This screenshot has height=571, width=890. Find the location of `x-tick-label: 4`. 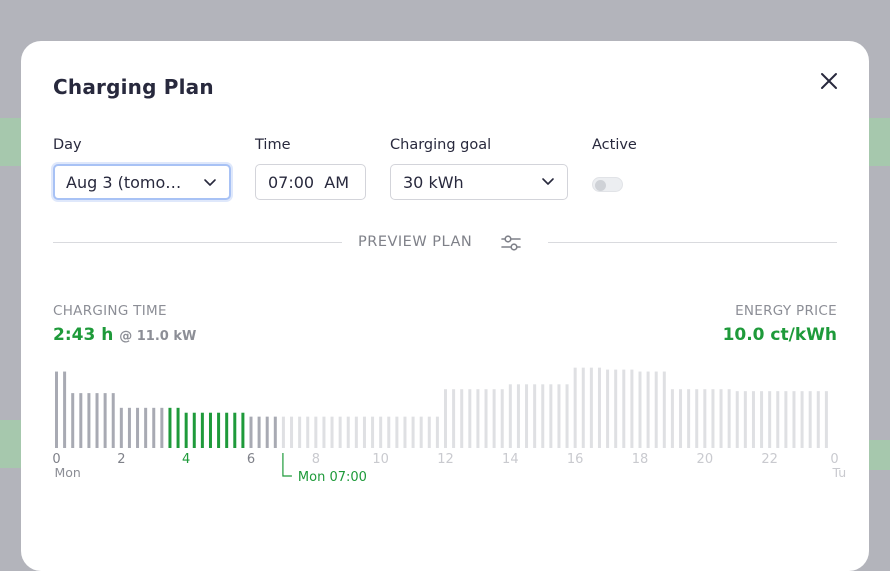

x-tick-label: 4 is located at coordinates (186, 459).